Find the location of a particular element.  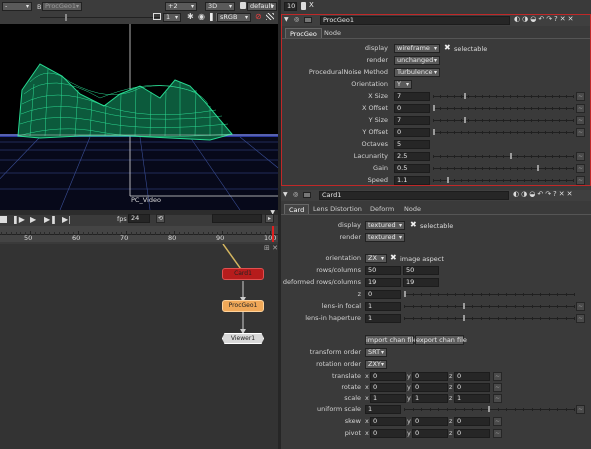

export-chan-file-button: export chan file is located at coordinates (441, 340).